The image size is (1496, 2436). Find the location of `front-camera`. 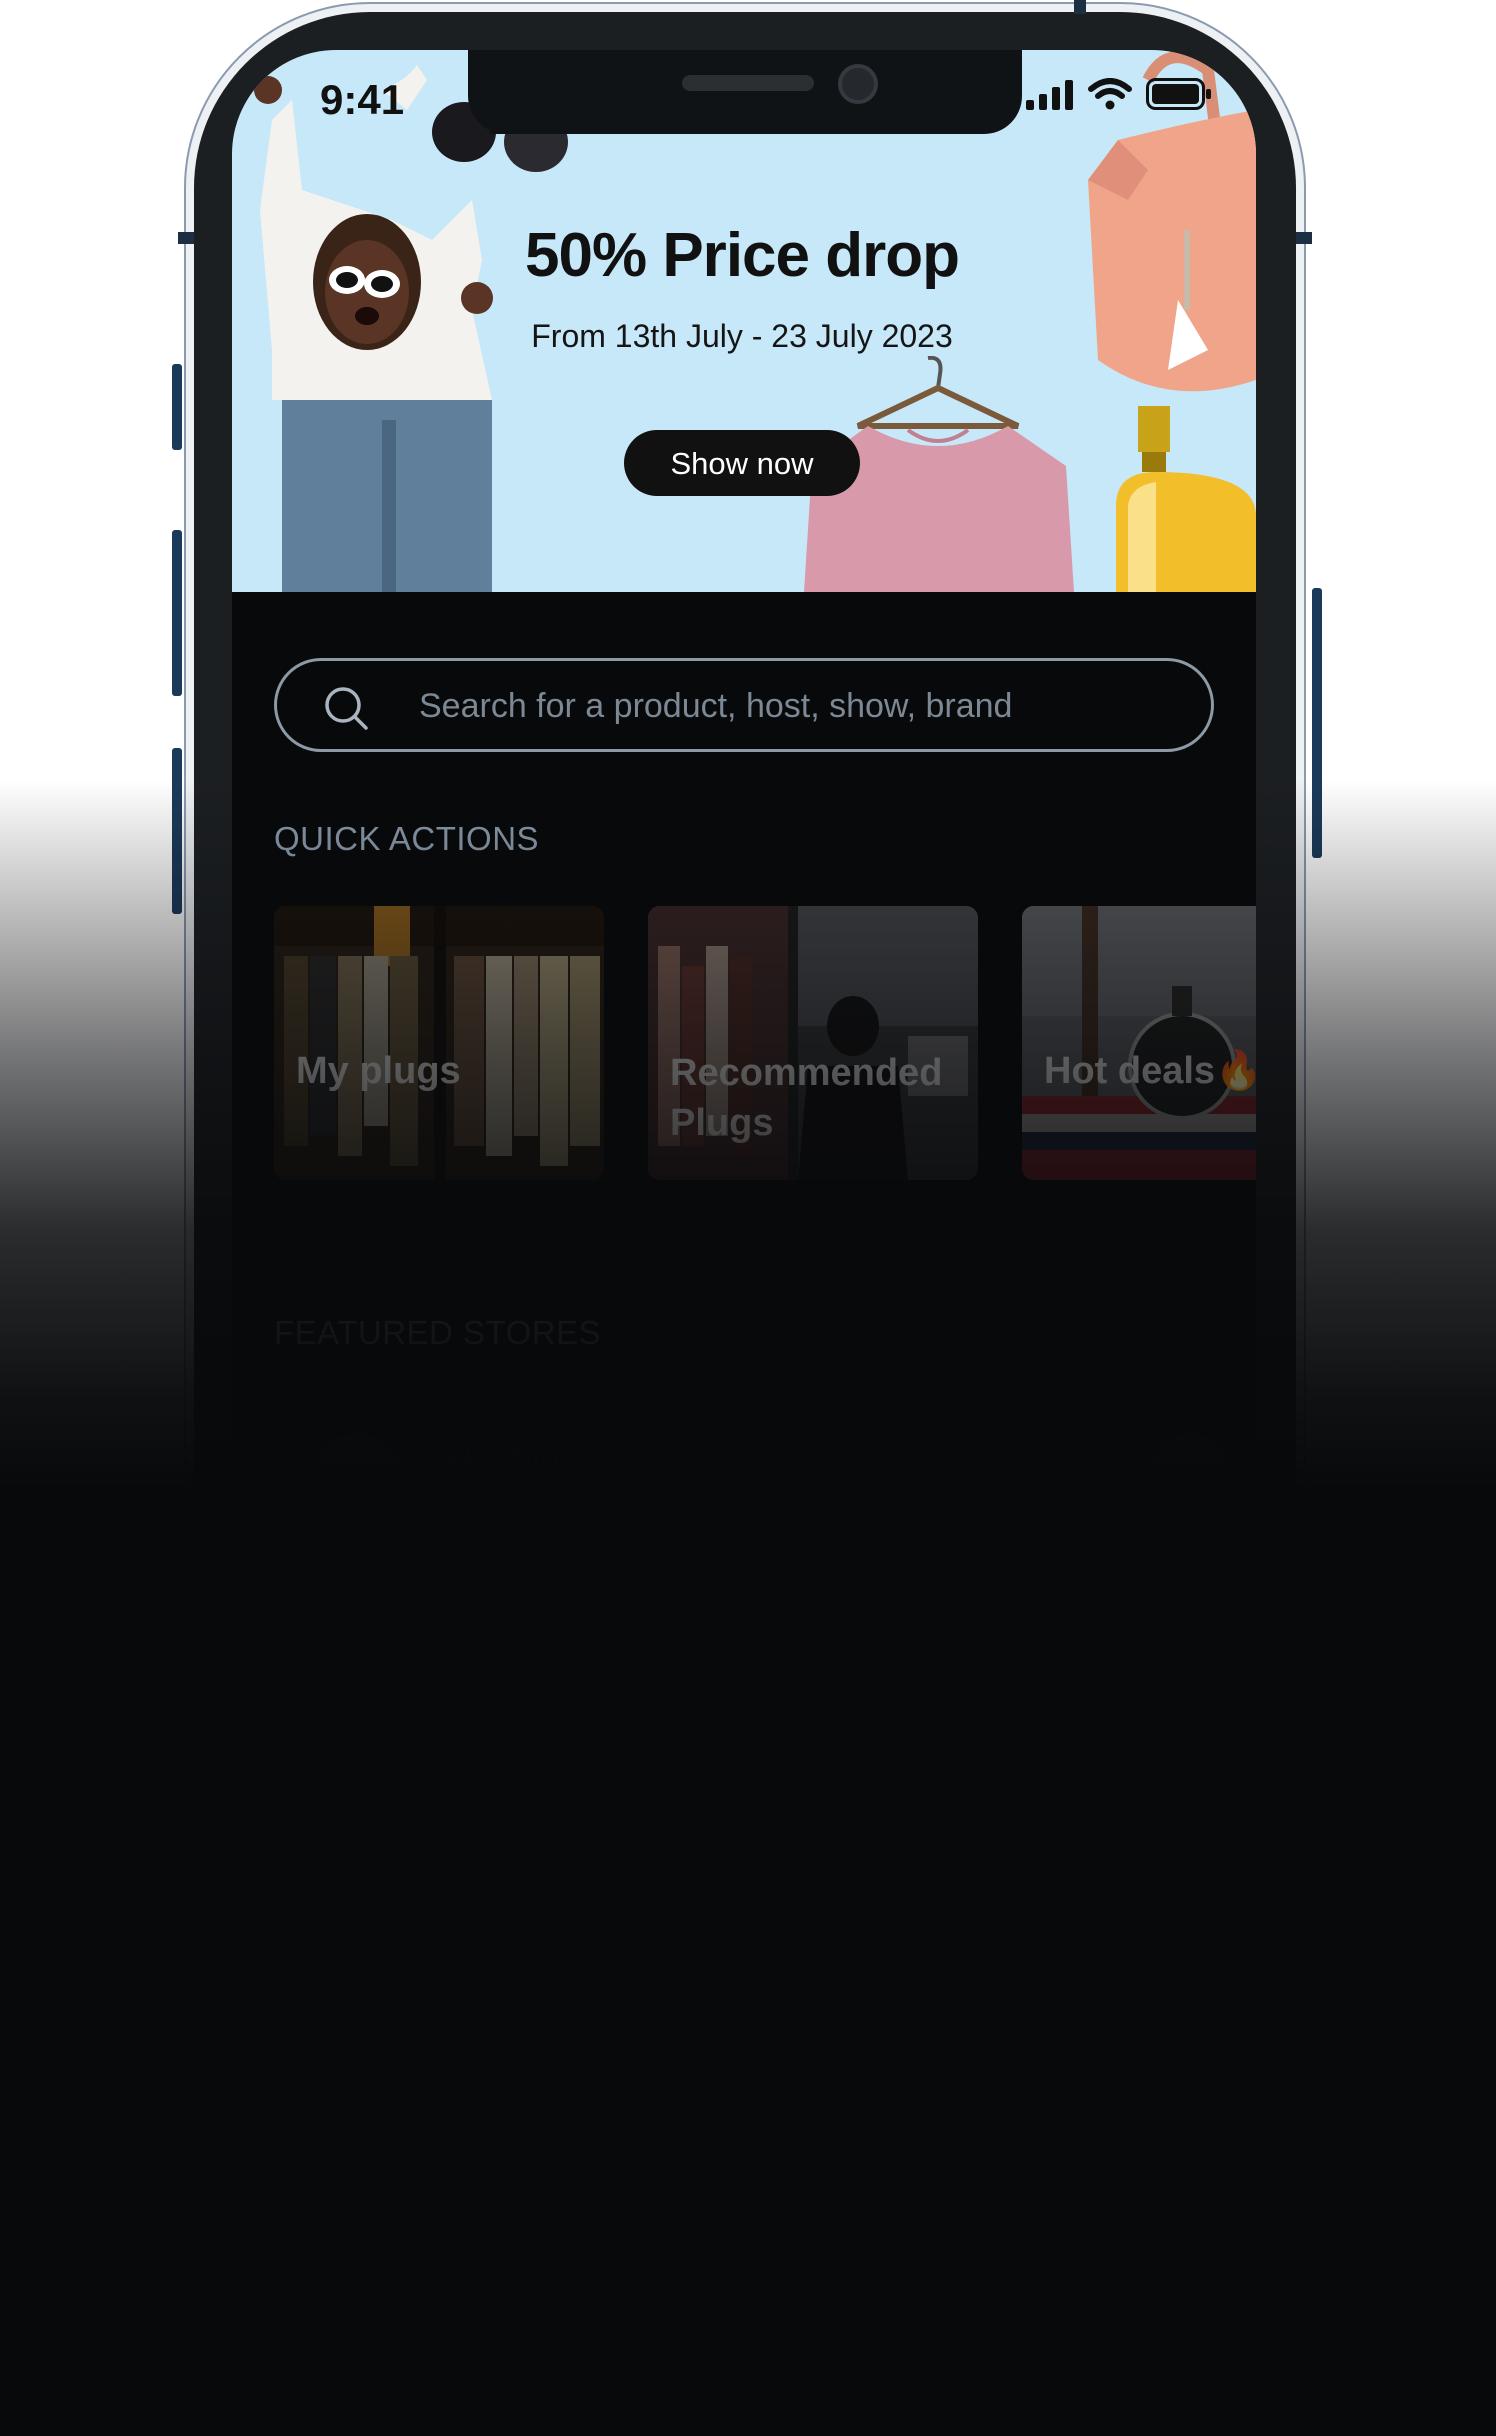

front-camera is located at coordinates (858, 84).